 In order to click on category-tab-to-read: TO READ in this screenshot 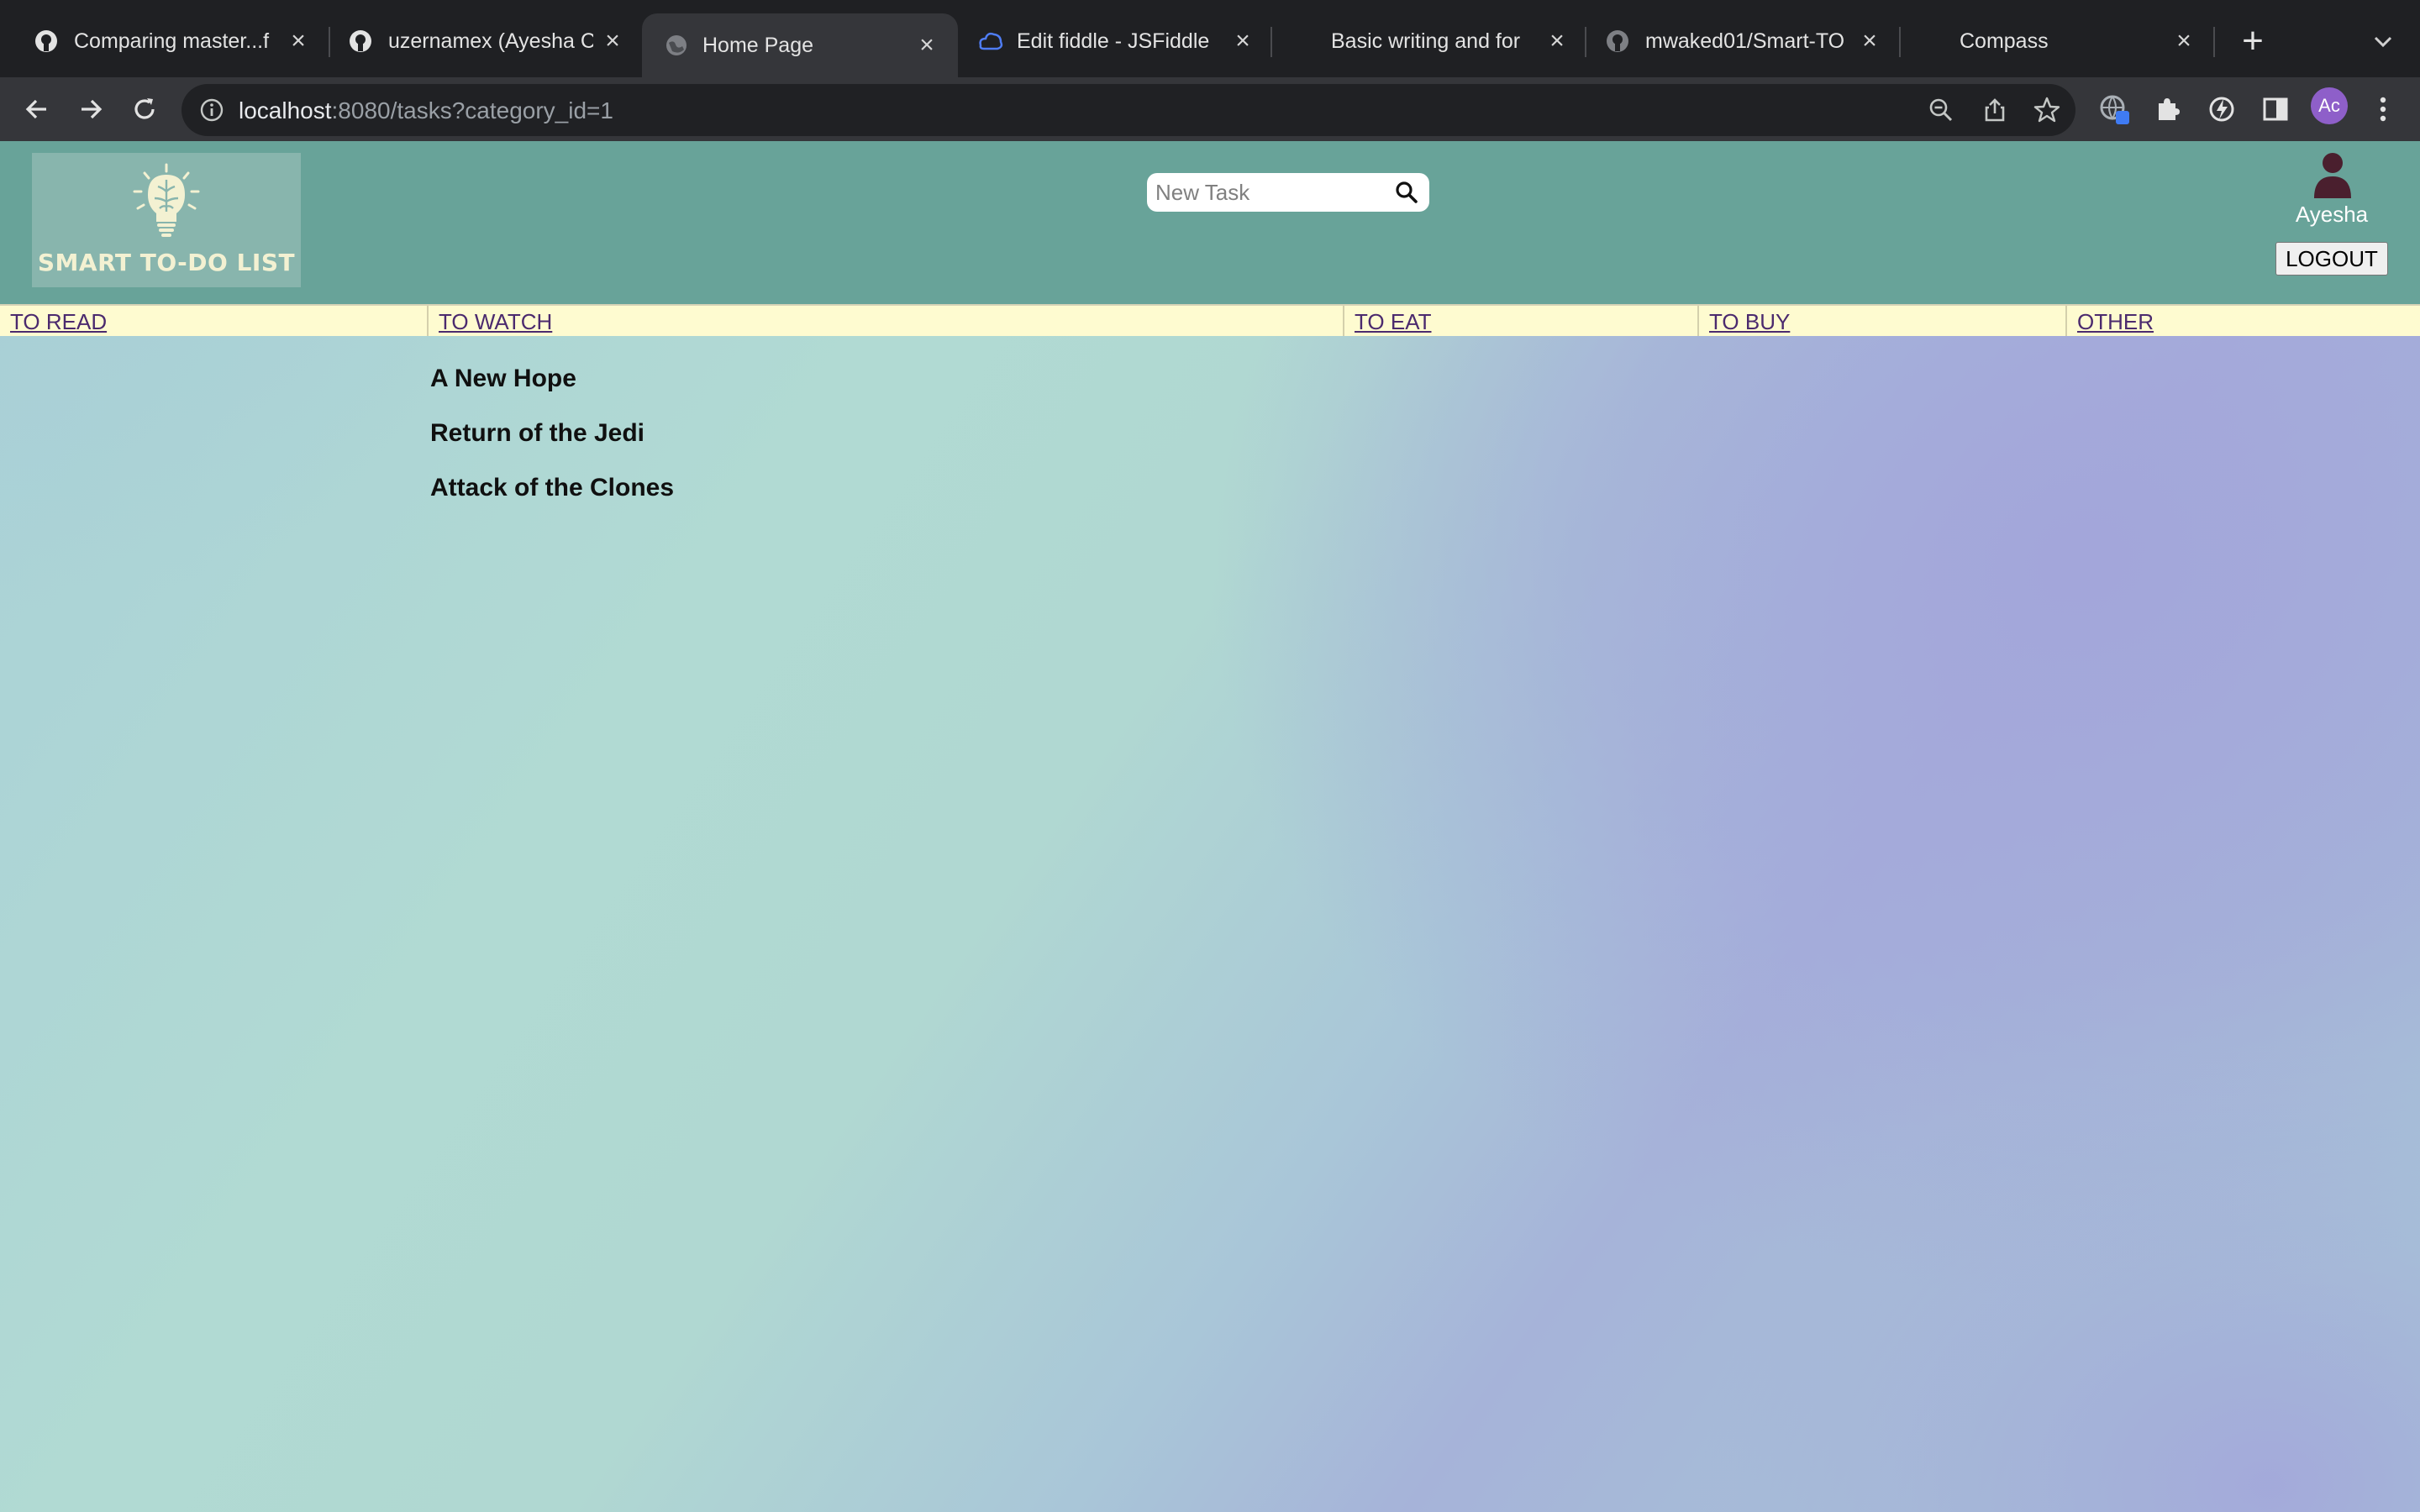, I will do `click(214, 321)`.